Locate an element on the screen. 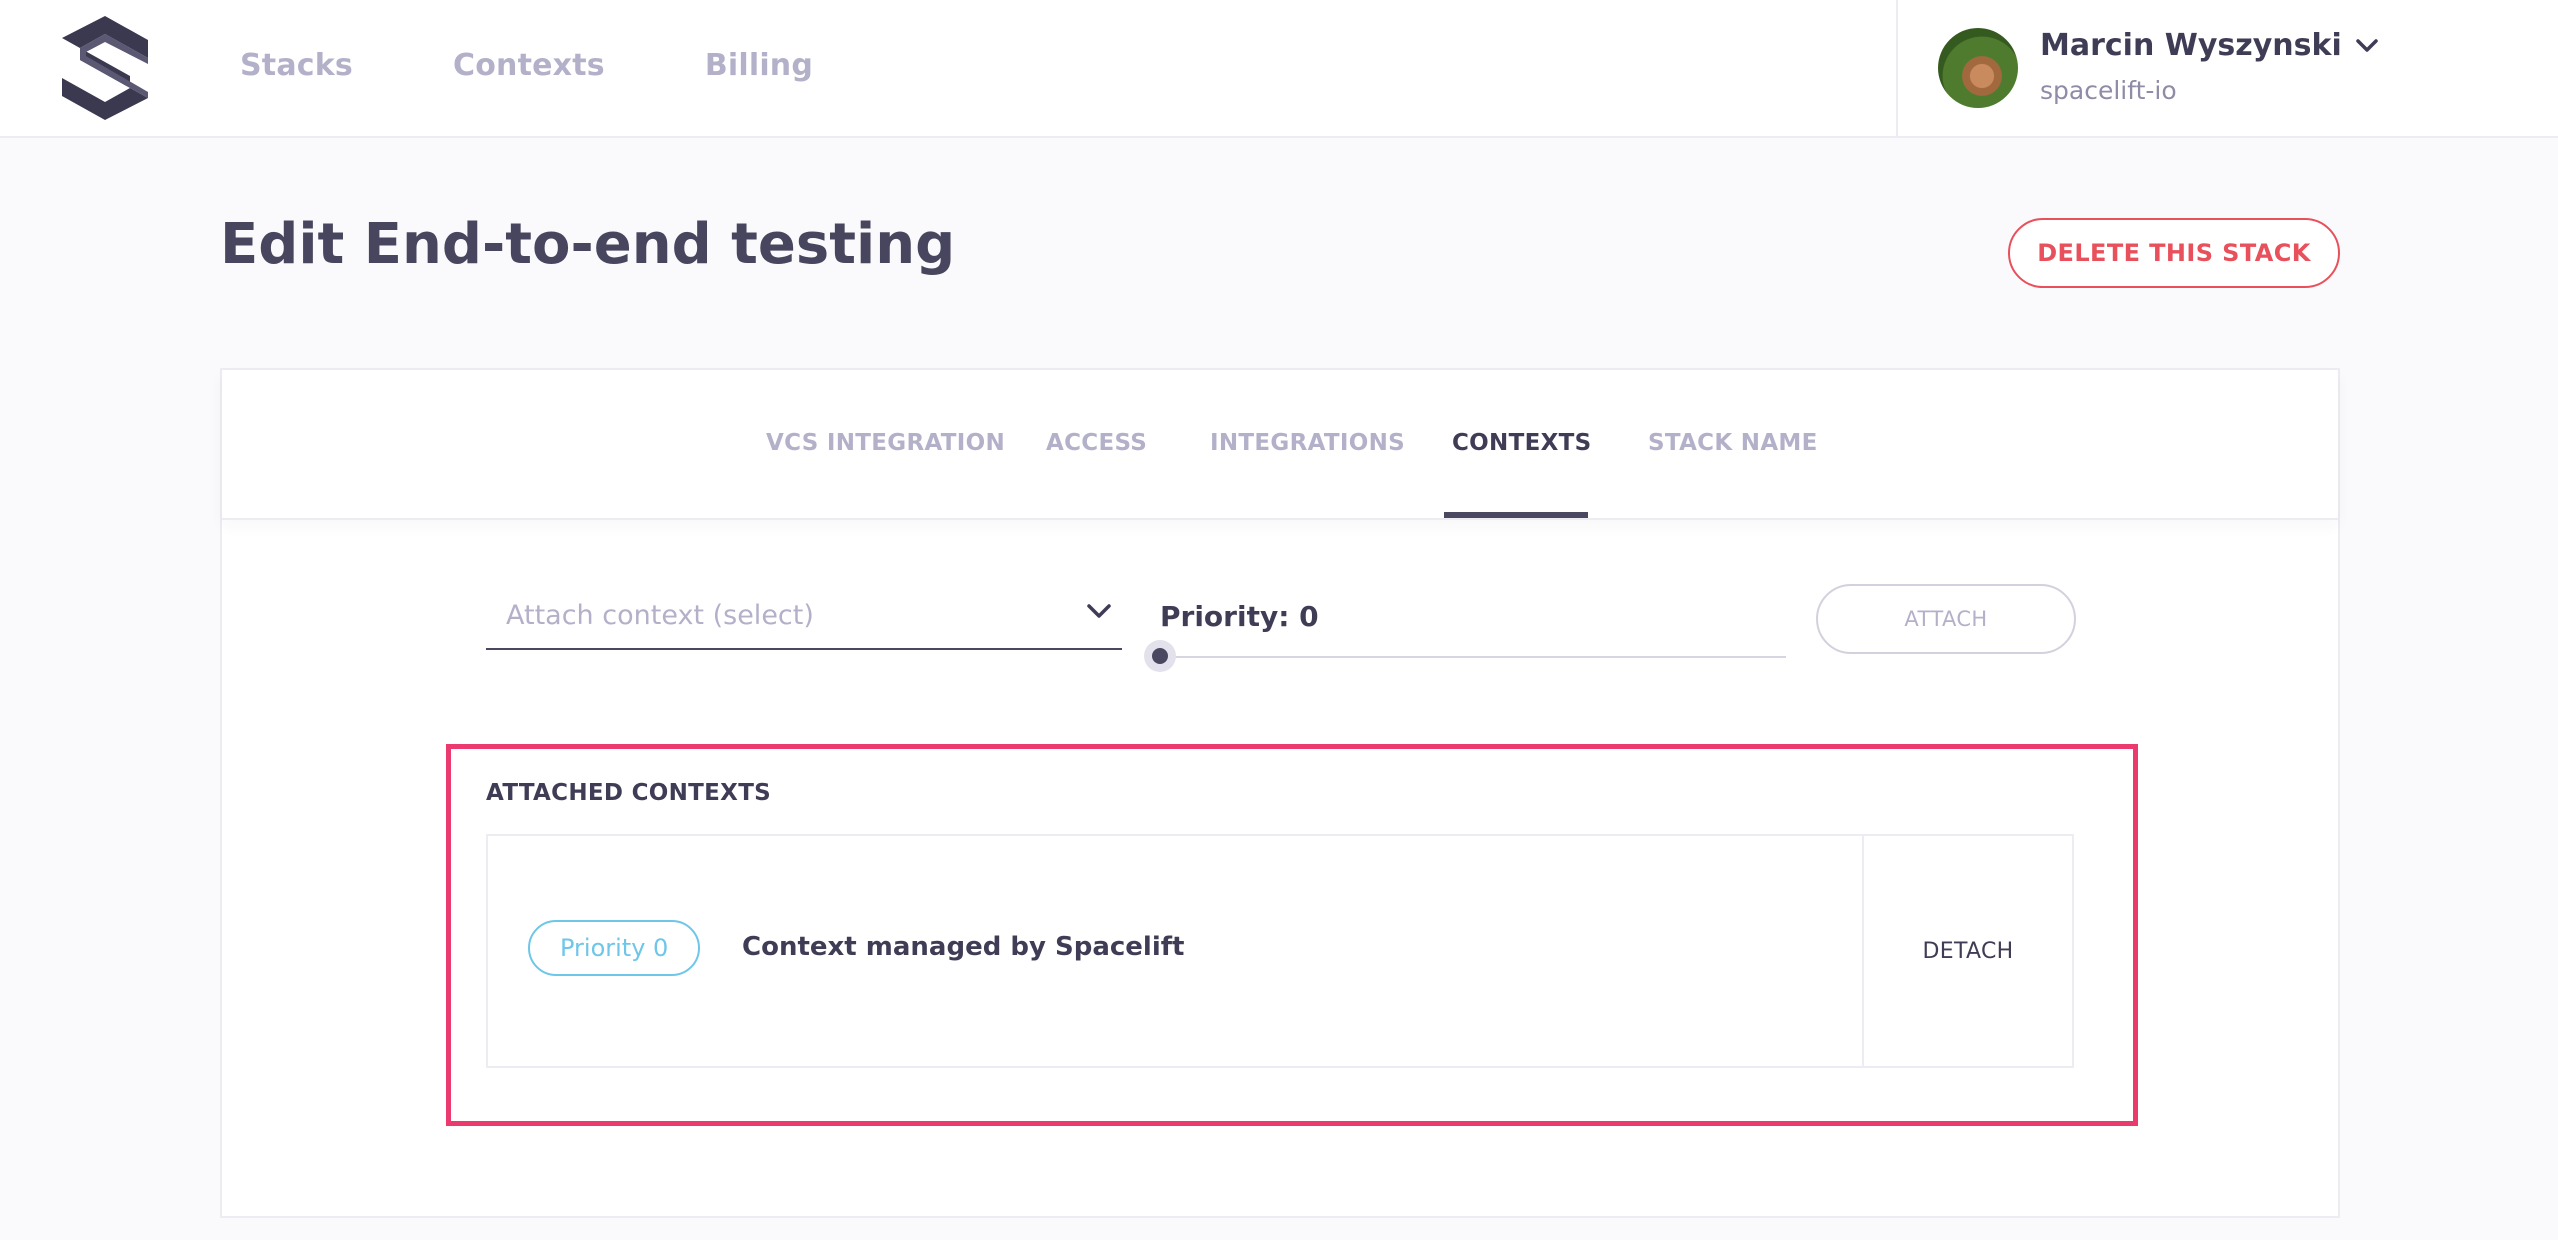 The height and width of the screenshot is (1240, 2558). attach-context-select: Attach context (select) is located at coordinates (804, 619).